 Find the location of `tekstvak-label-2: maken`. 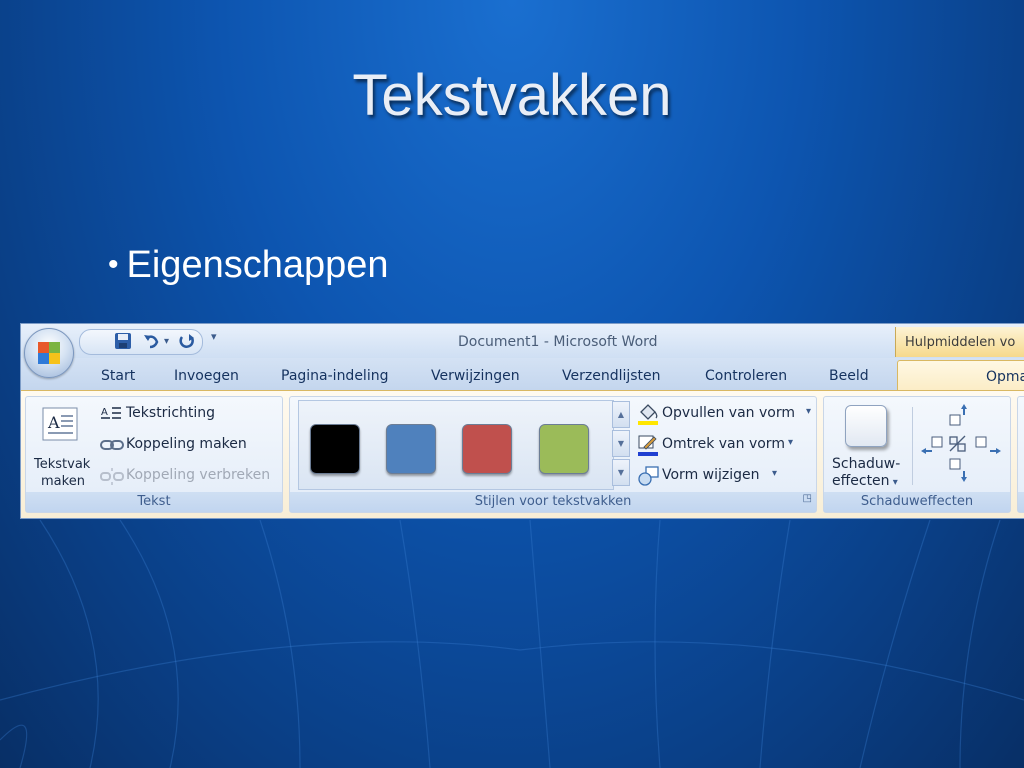

tekstvak-label-2: maken is located at coordinates (63, 481).